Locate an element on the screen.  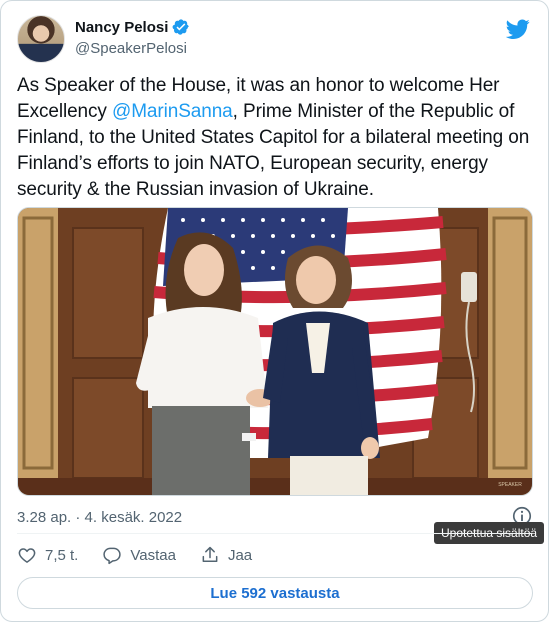
reply-button: Vastaa is located at coordinates (139, 555).